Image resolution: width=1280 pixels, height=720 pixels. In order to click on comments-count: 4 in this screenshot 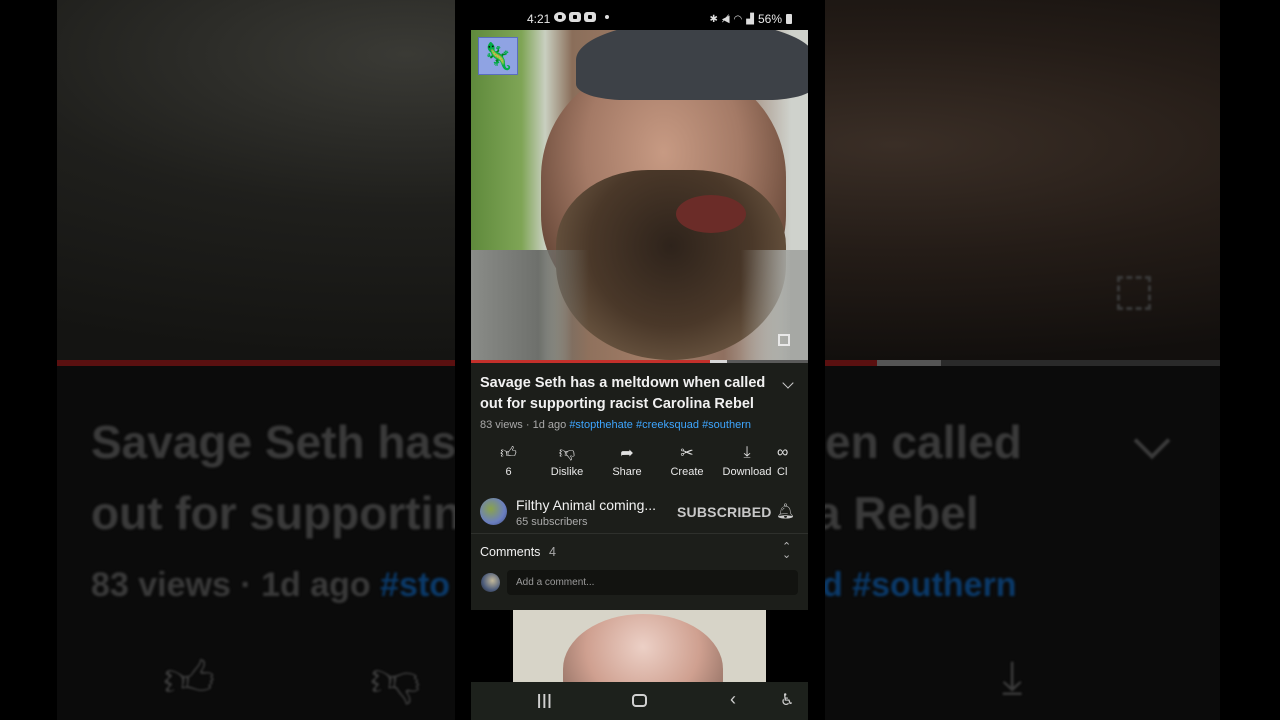, I will do `click(552, 552)`.